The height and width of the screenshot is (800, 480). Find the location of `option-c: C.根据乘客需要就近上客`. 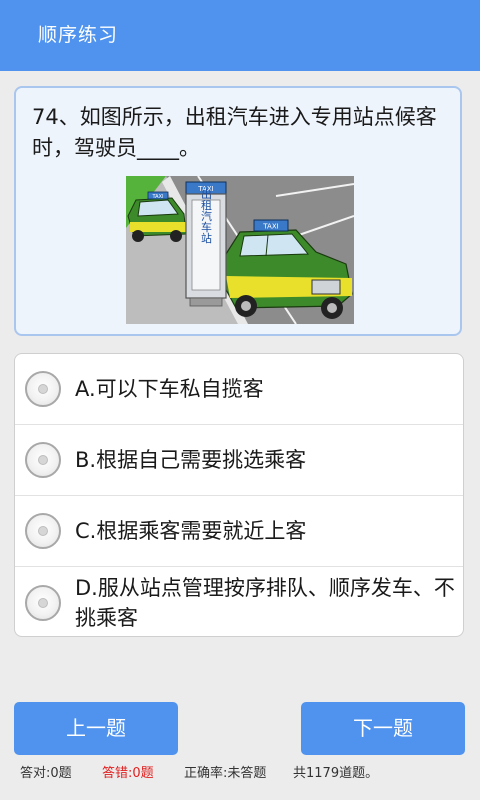

option-c: C.根据乘客需要就近上客 is located at coordinates (239, 531).